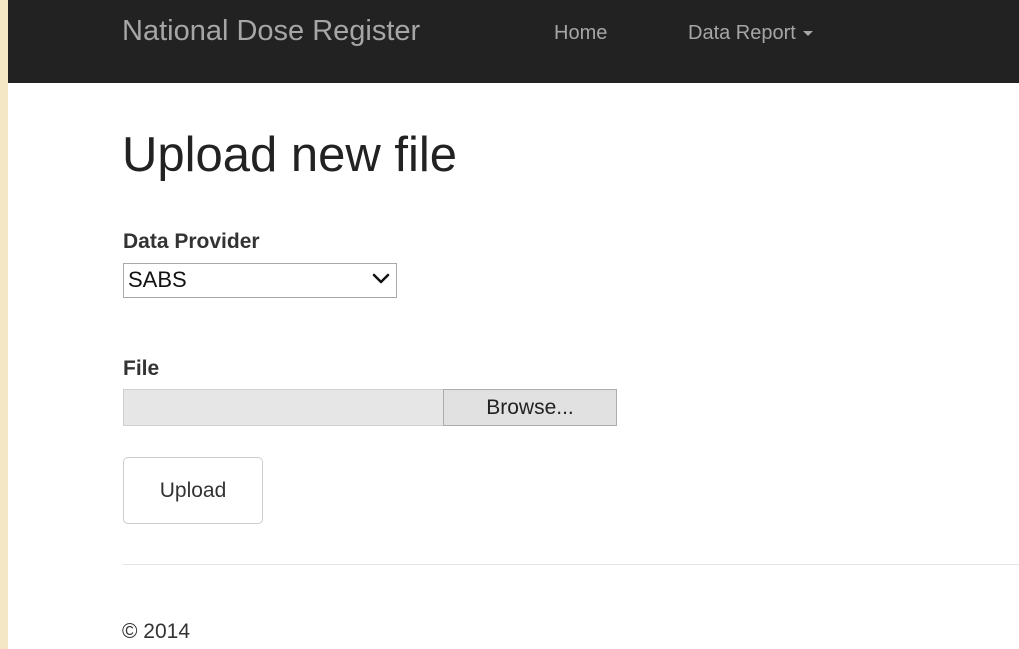 The width and height of the screenshot is (1019, 649). What do you see at coordinates (271, 31) in the screenshot?
I see `brand-link: National Dose Register` at bounding box center [271, 31].